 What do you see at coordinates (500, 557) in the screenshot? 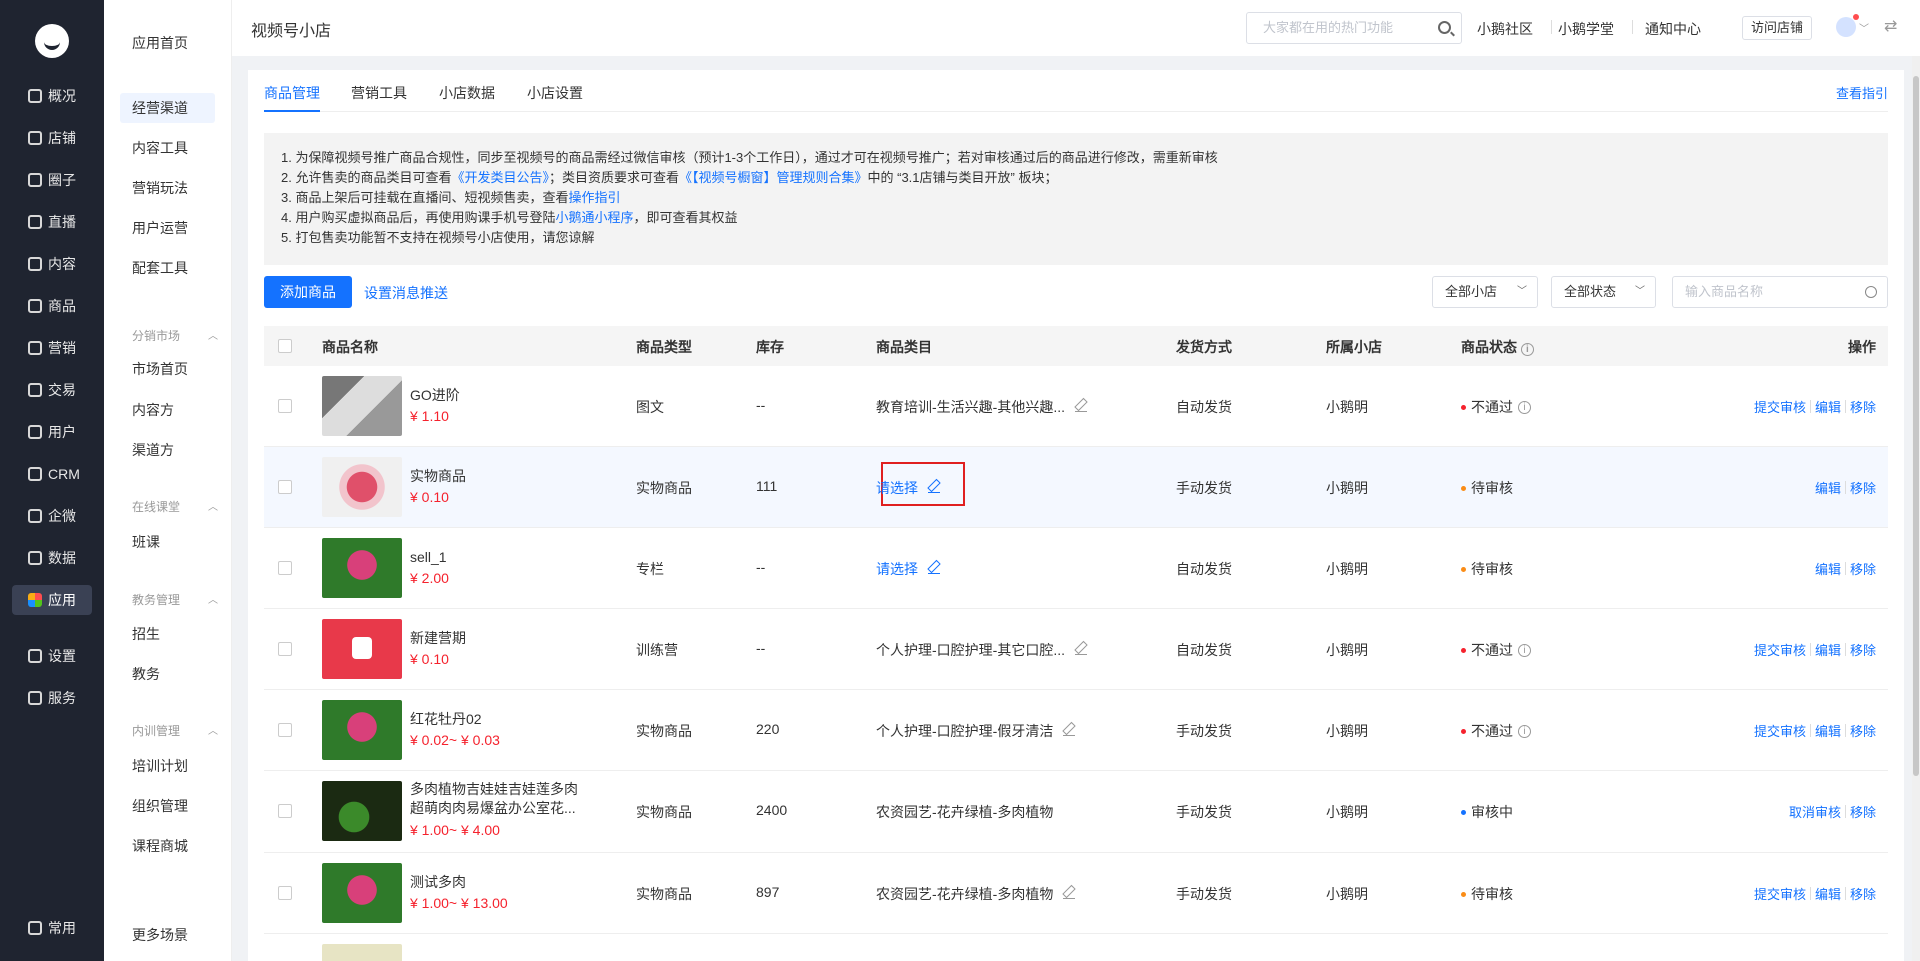
I see `product-name: sell_1` at bounding box center [500, 557].